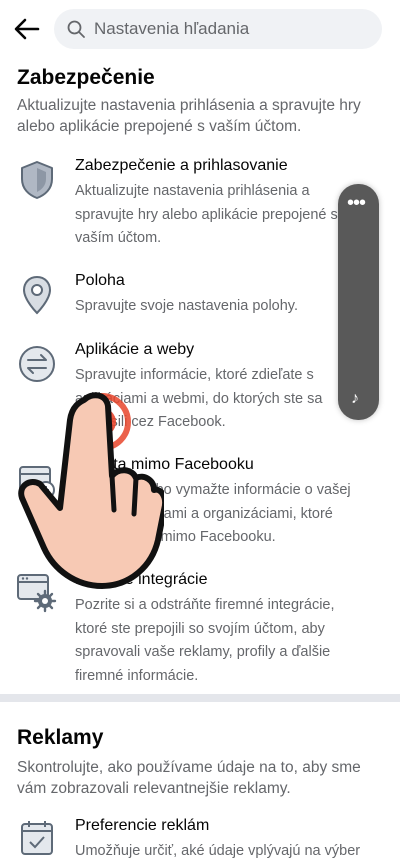  Describe the element at coordinates (200, 698) in the screenshot. I see `section-divider` at that location.